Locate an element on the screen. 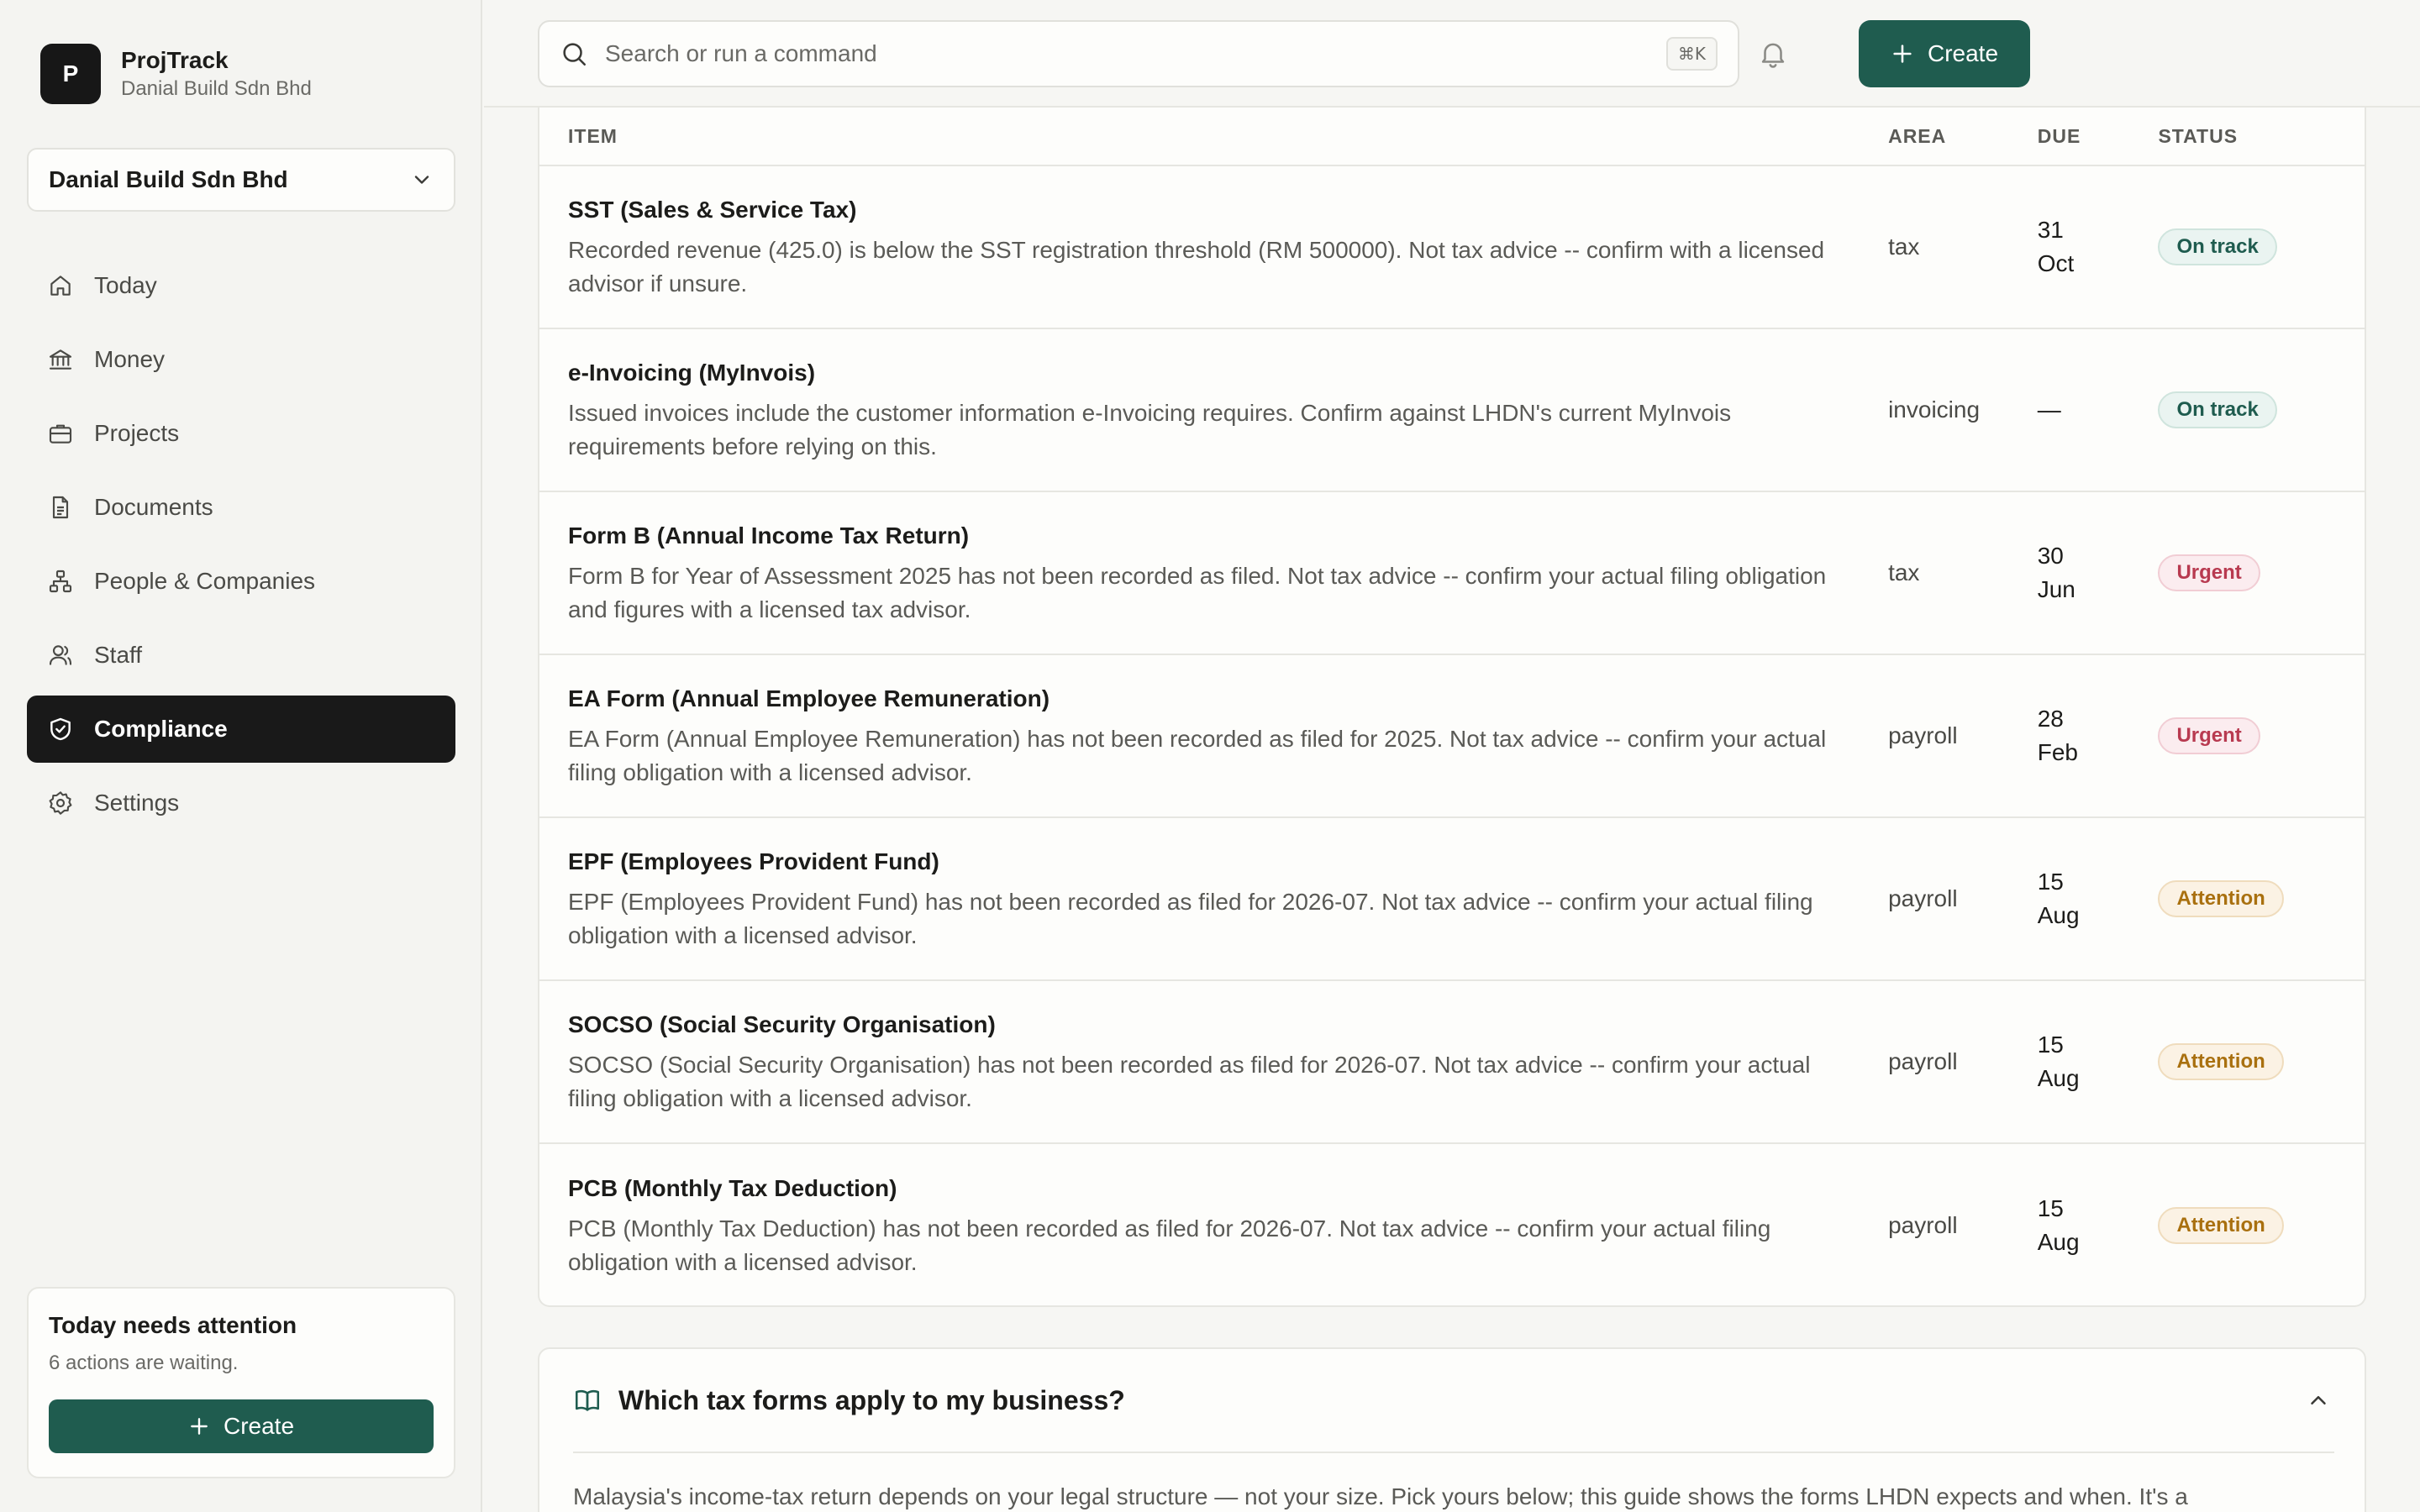 The height and width of the screenshot is (1512, 2420). attention-title: Today needs attention is located at coordinates (173, 1325).